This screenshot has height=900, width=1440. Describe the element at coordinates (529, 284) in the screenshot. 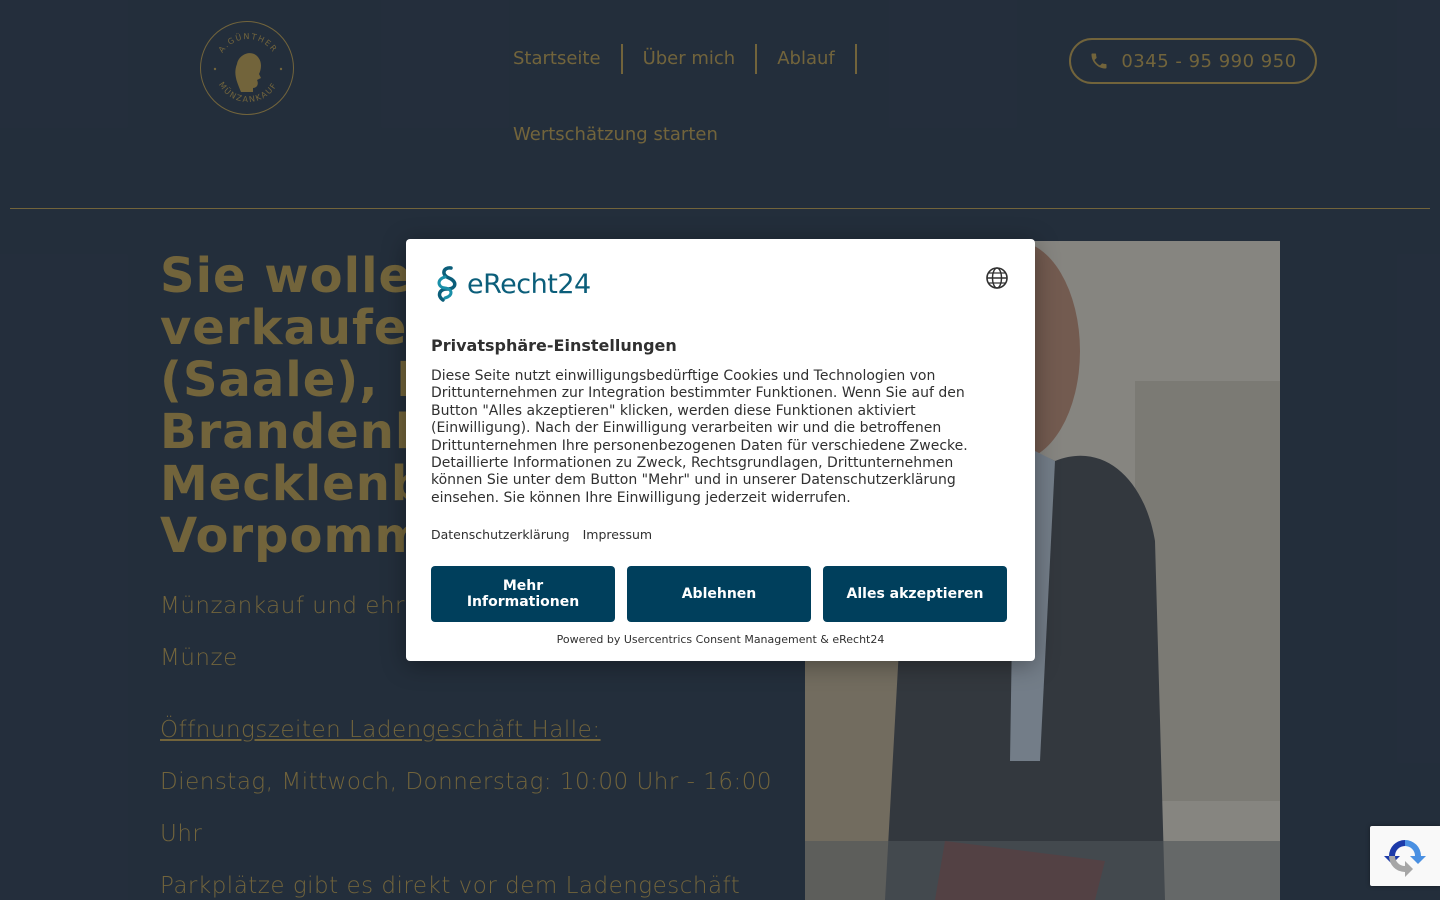

I see `brand-name: eRecht24` at that location.